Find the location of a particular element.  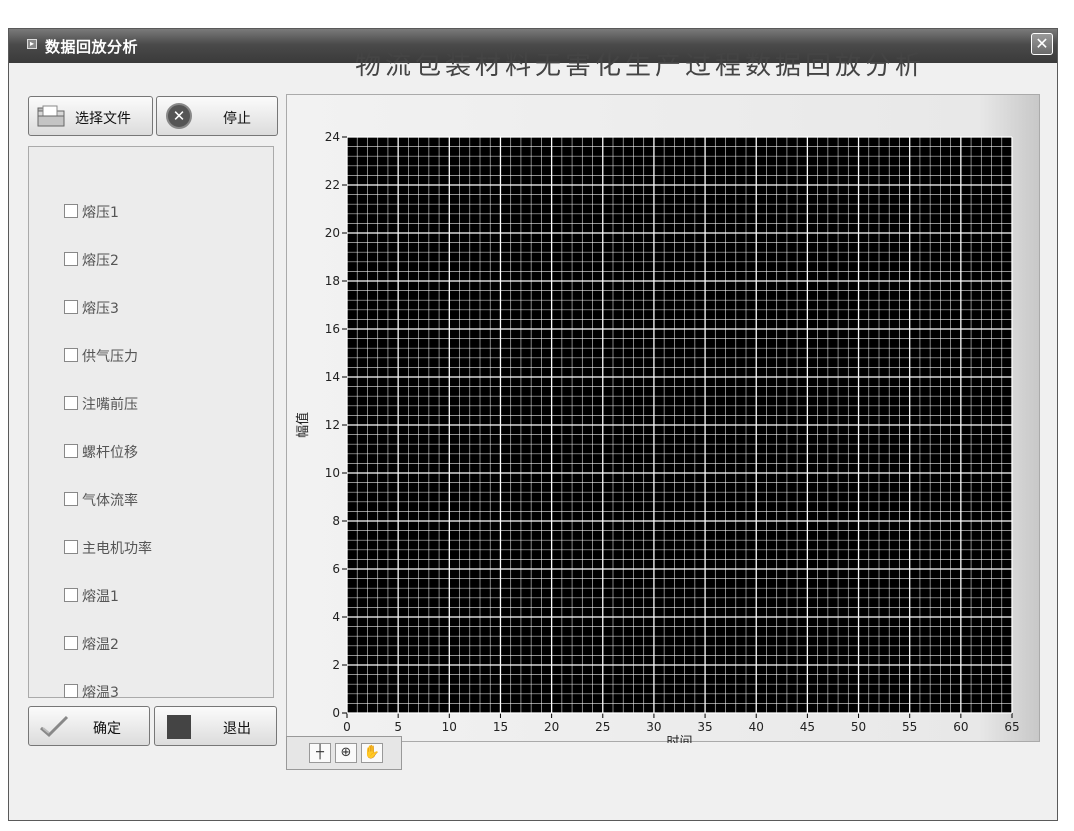

app-title: 物流包装材料无害化生产过程数据回放分析 is located at coordinates (639, 66).